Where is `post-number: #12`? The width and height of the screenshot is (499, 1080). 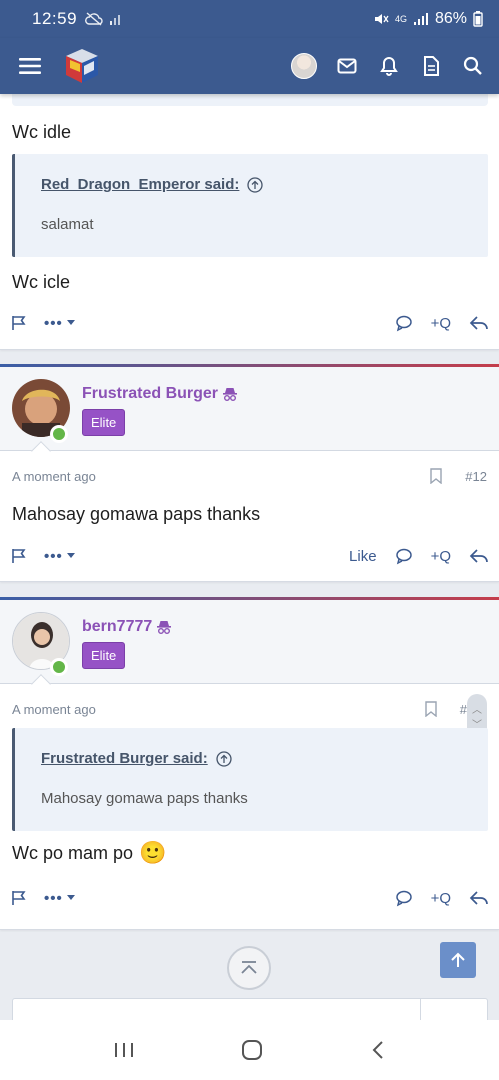
post-number: #12 is located at coordinates (476, 476).